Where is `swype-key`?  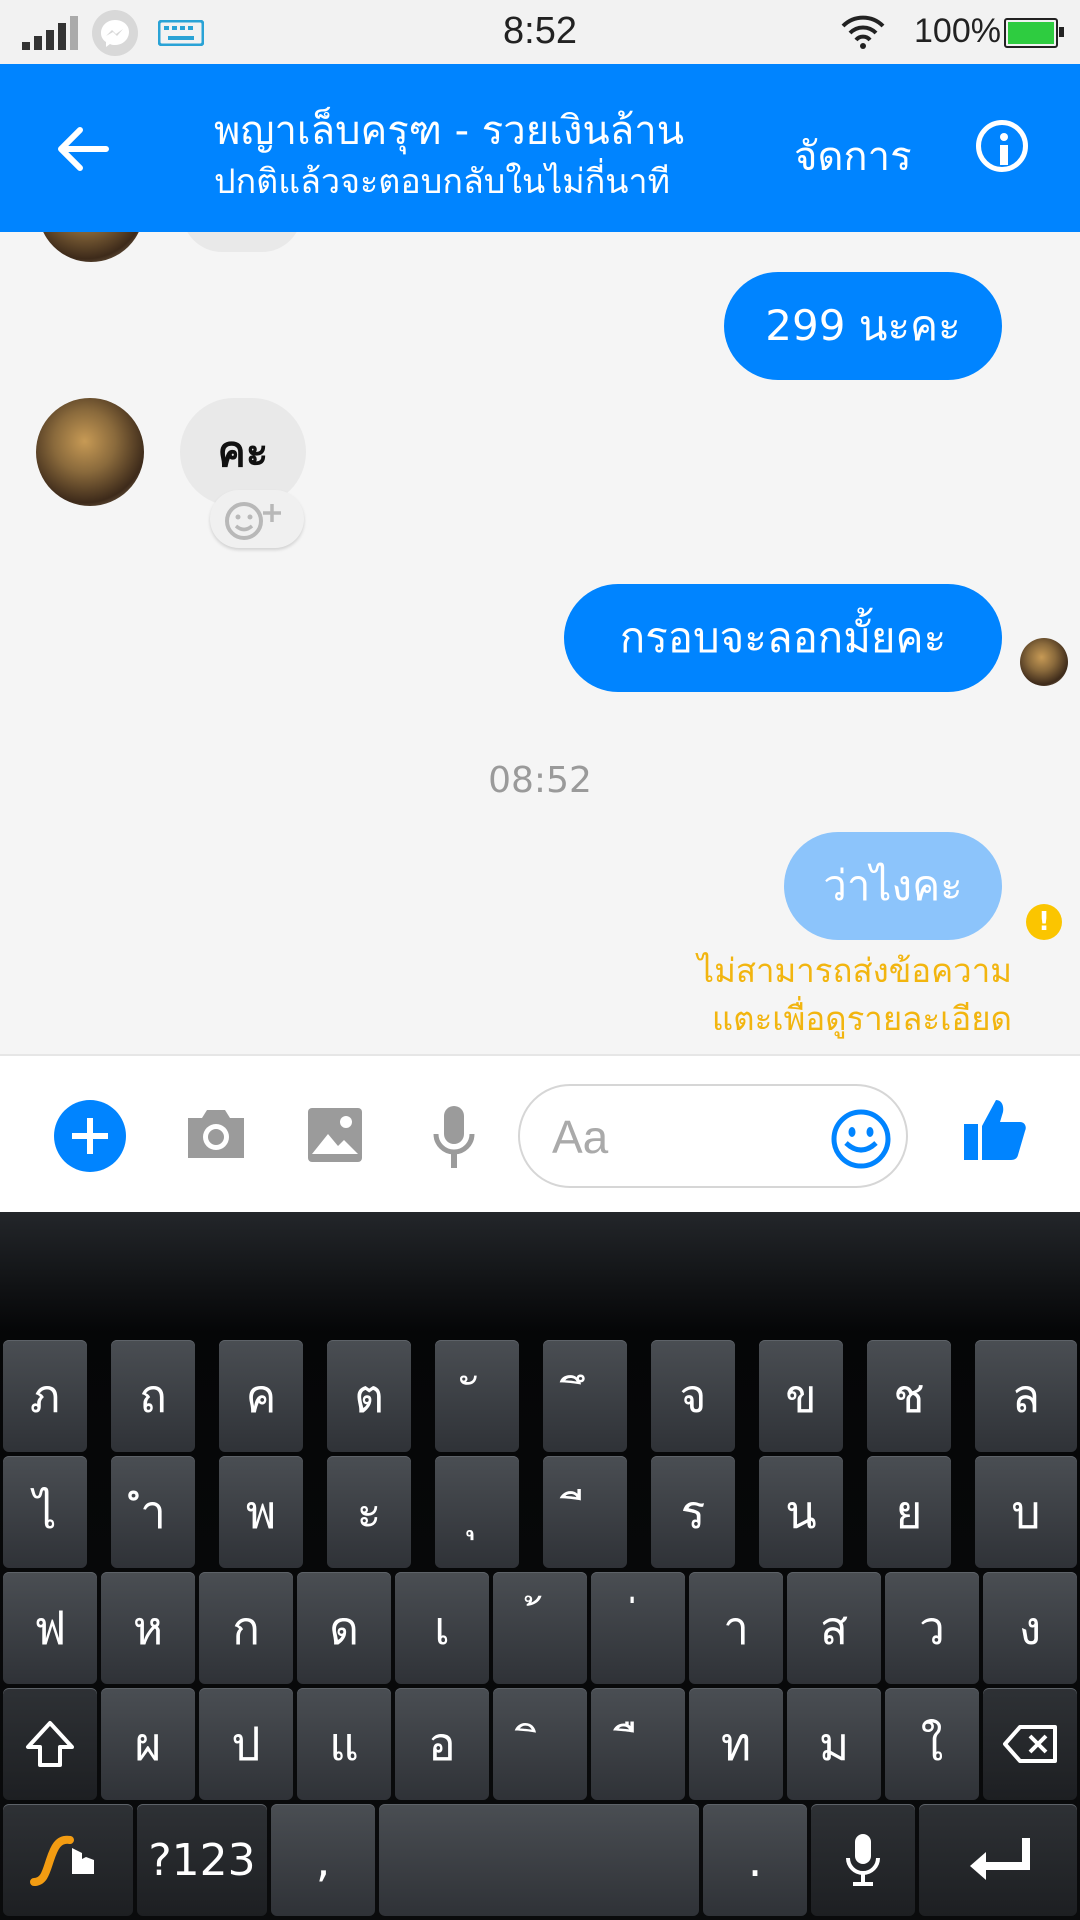
swype-key is located at coordinates (68, 1860).